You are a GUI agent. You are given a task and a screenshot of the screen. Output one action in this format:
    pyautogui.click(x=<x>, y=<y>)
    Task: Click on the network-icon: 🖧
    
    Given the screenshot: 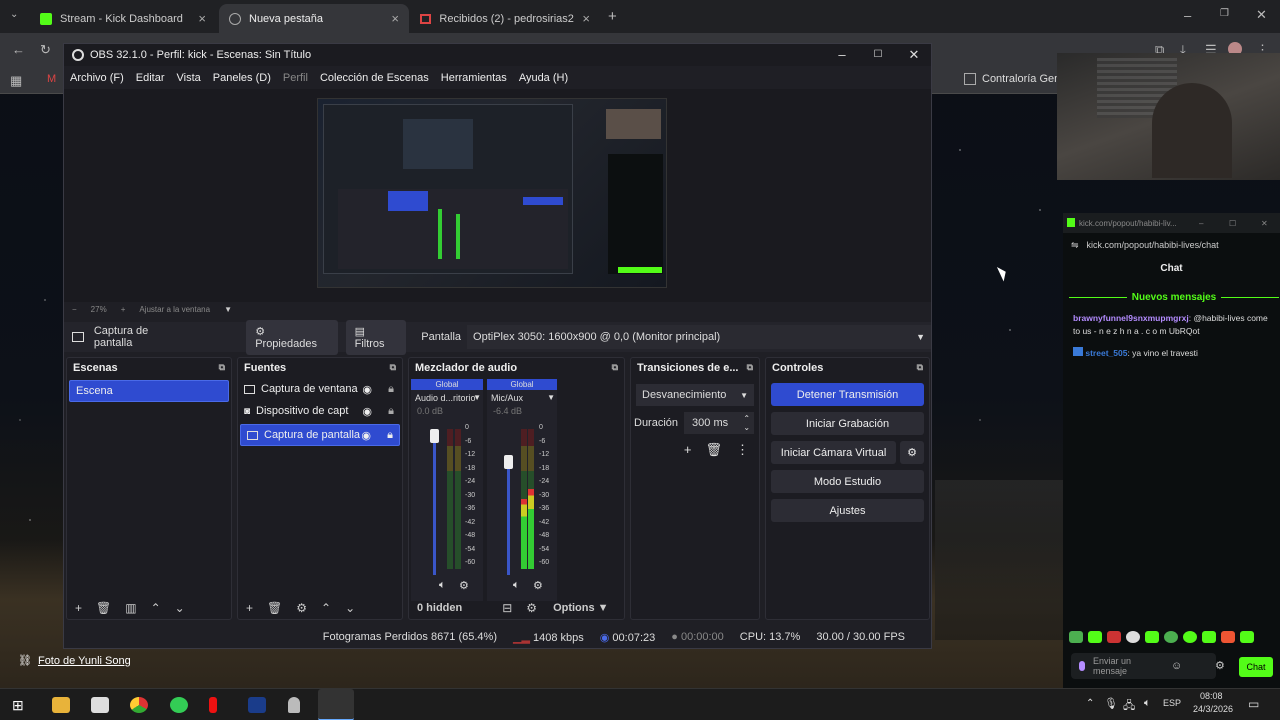 What is the action you would take?
    pyautogui.click(x=1129, y=706)
    